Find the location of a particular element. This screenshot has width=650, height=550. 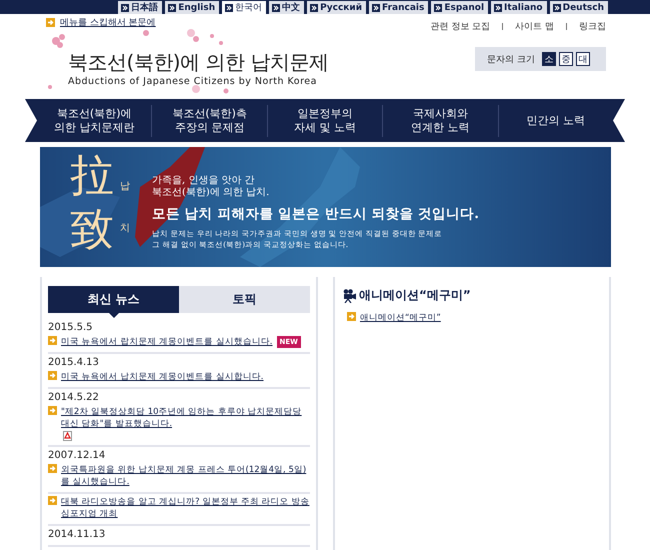

banner-character: 치 is located at coordinates (125, 228).